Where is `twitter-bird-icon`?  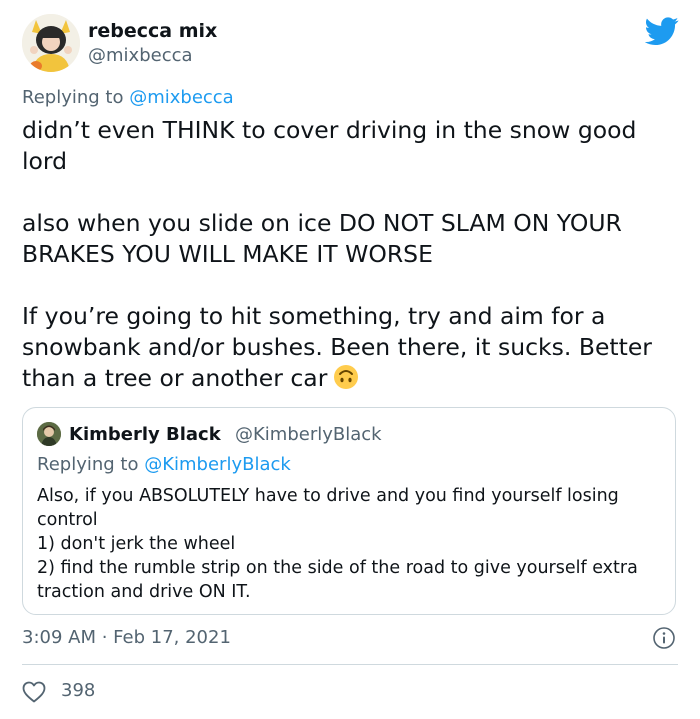 twitter-bird-icon is located at coordinates (661, 31).